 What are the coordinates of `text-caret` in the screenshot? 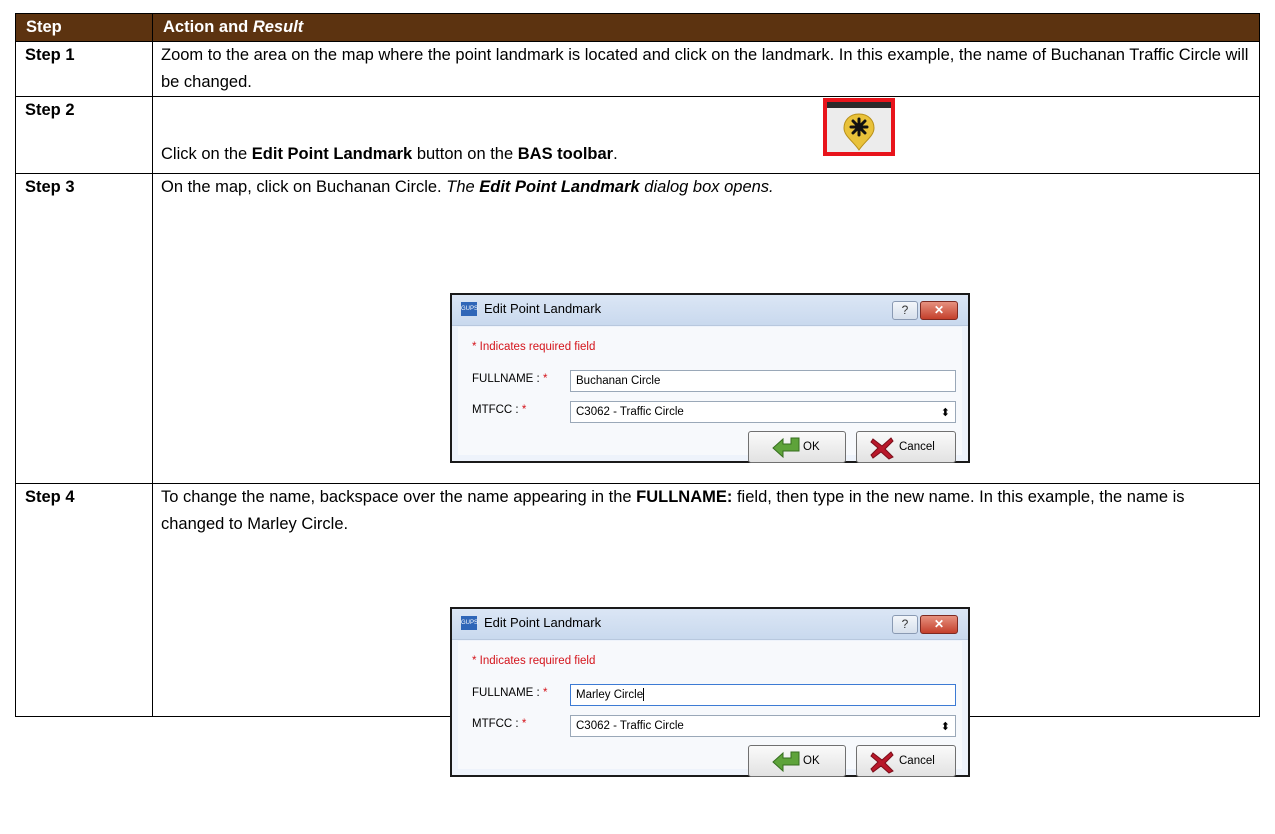 It's located at (644, 695).